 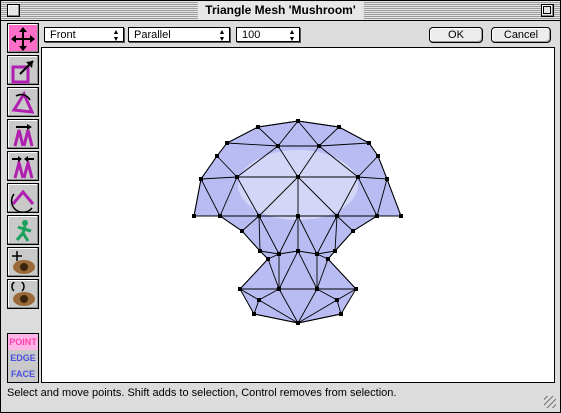 I want to click on mode-face: FACE, so click(x=23, y=374).